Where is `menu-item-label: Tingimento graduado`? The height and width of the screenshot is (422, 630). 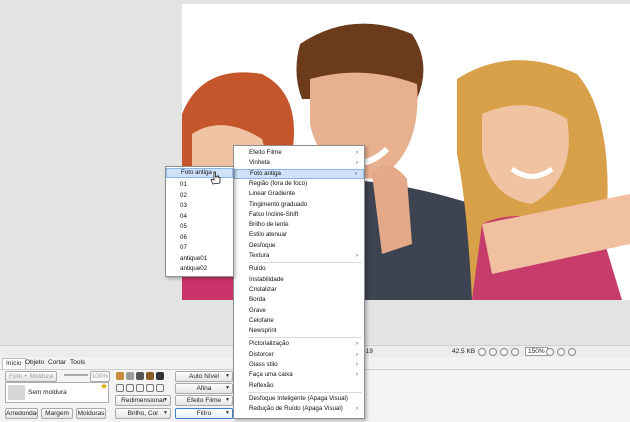
menu-item-label: Tingimento graduado is located at coordinates (278, 204).